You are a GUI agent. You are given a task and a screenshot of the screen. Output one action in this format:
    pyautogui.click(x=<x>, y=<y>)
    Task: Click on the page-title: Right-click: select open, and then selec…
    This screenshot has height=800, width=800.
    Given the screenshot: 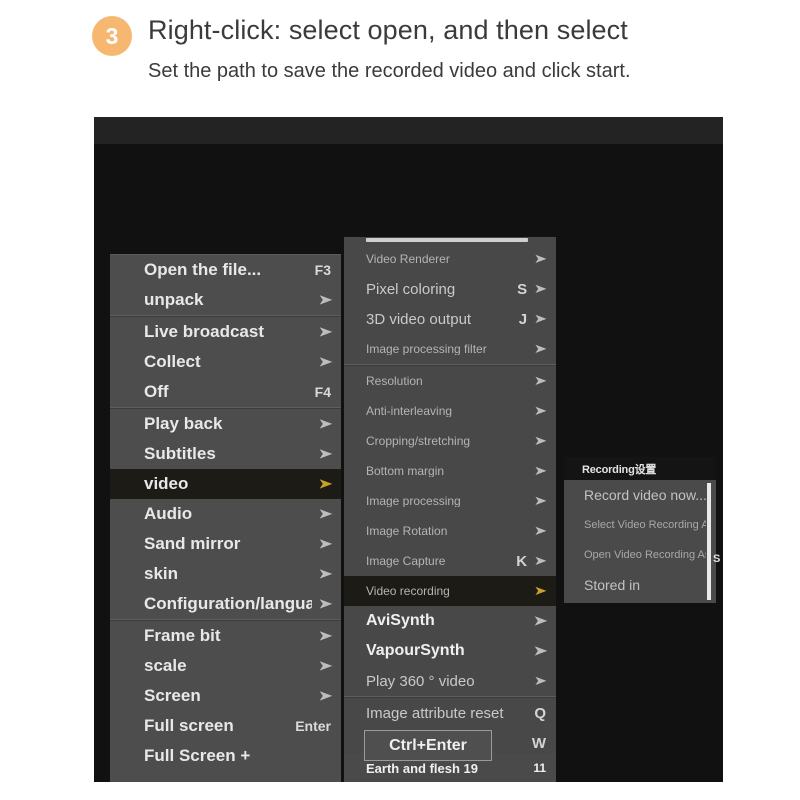 What is the action you would take?
    pyautogui.click(x=388, y=30)
    